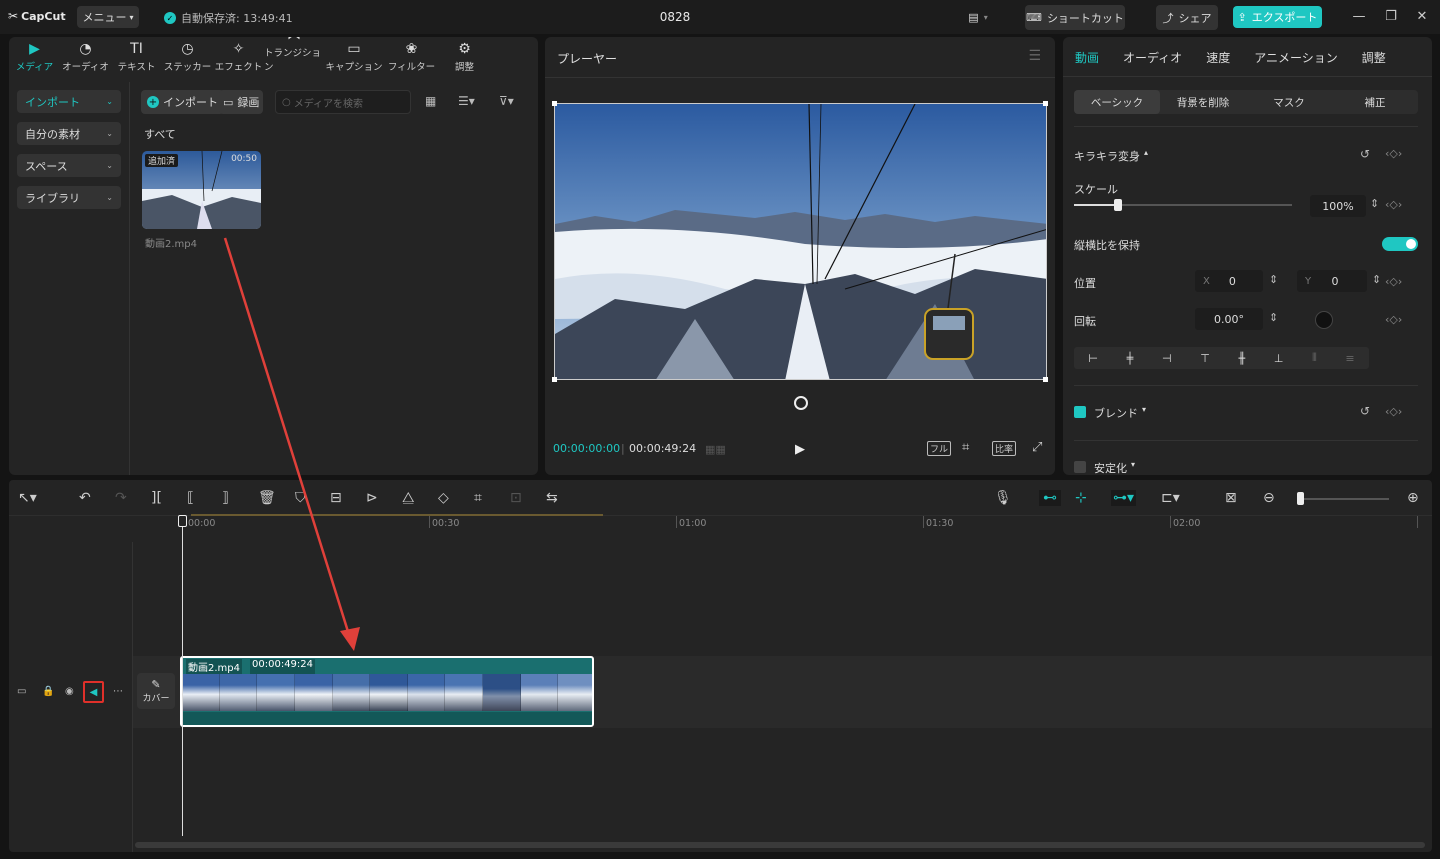  I want to click on arrow-head, so click(350, 639).